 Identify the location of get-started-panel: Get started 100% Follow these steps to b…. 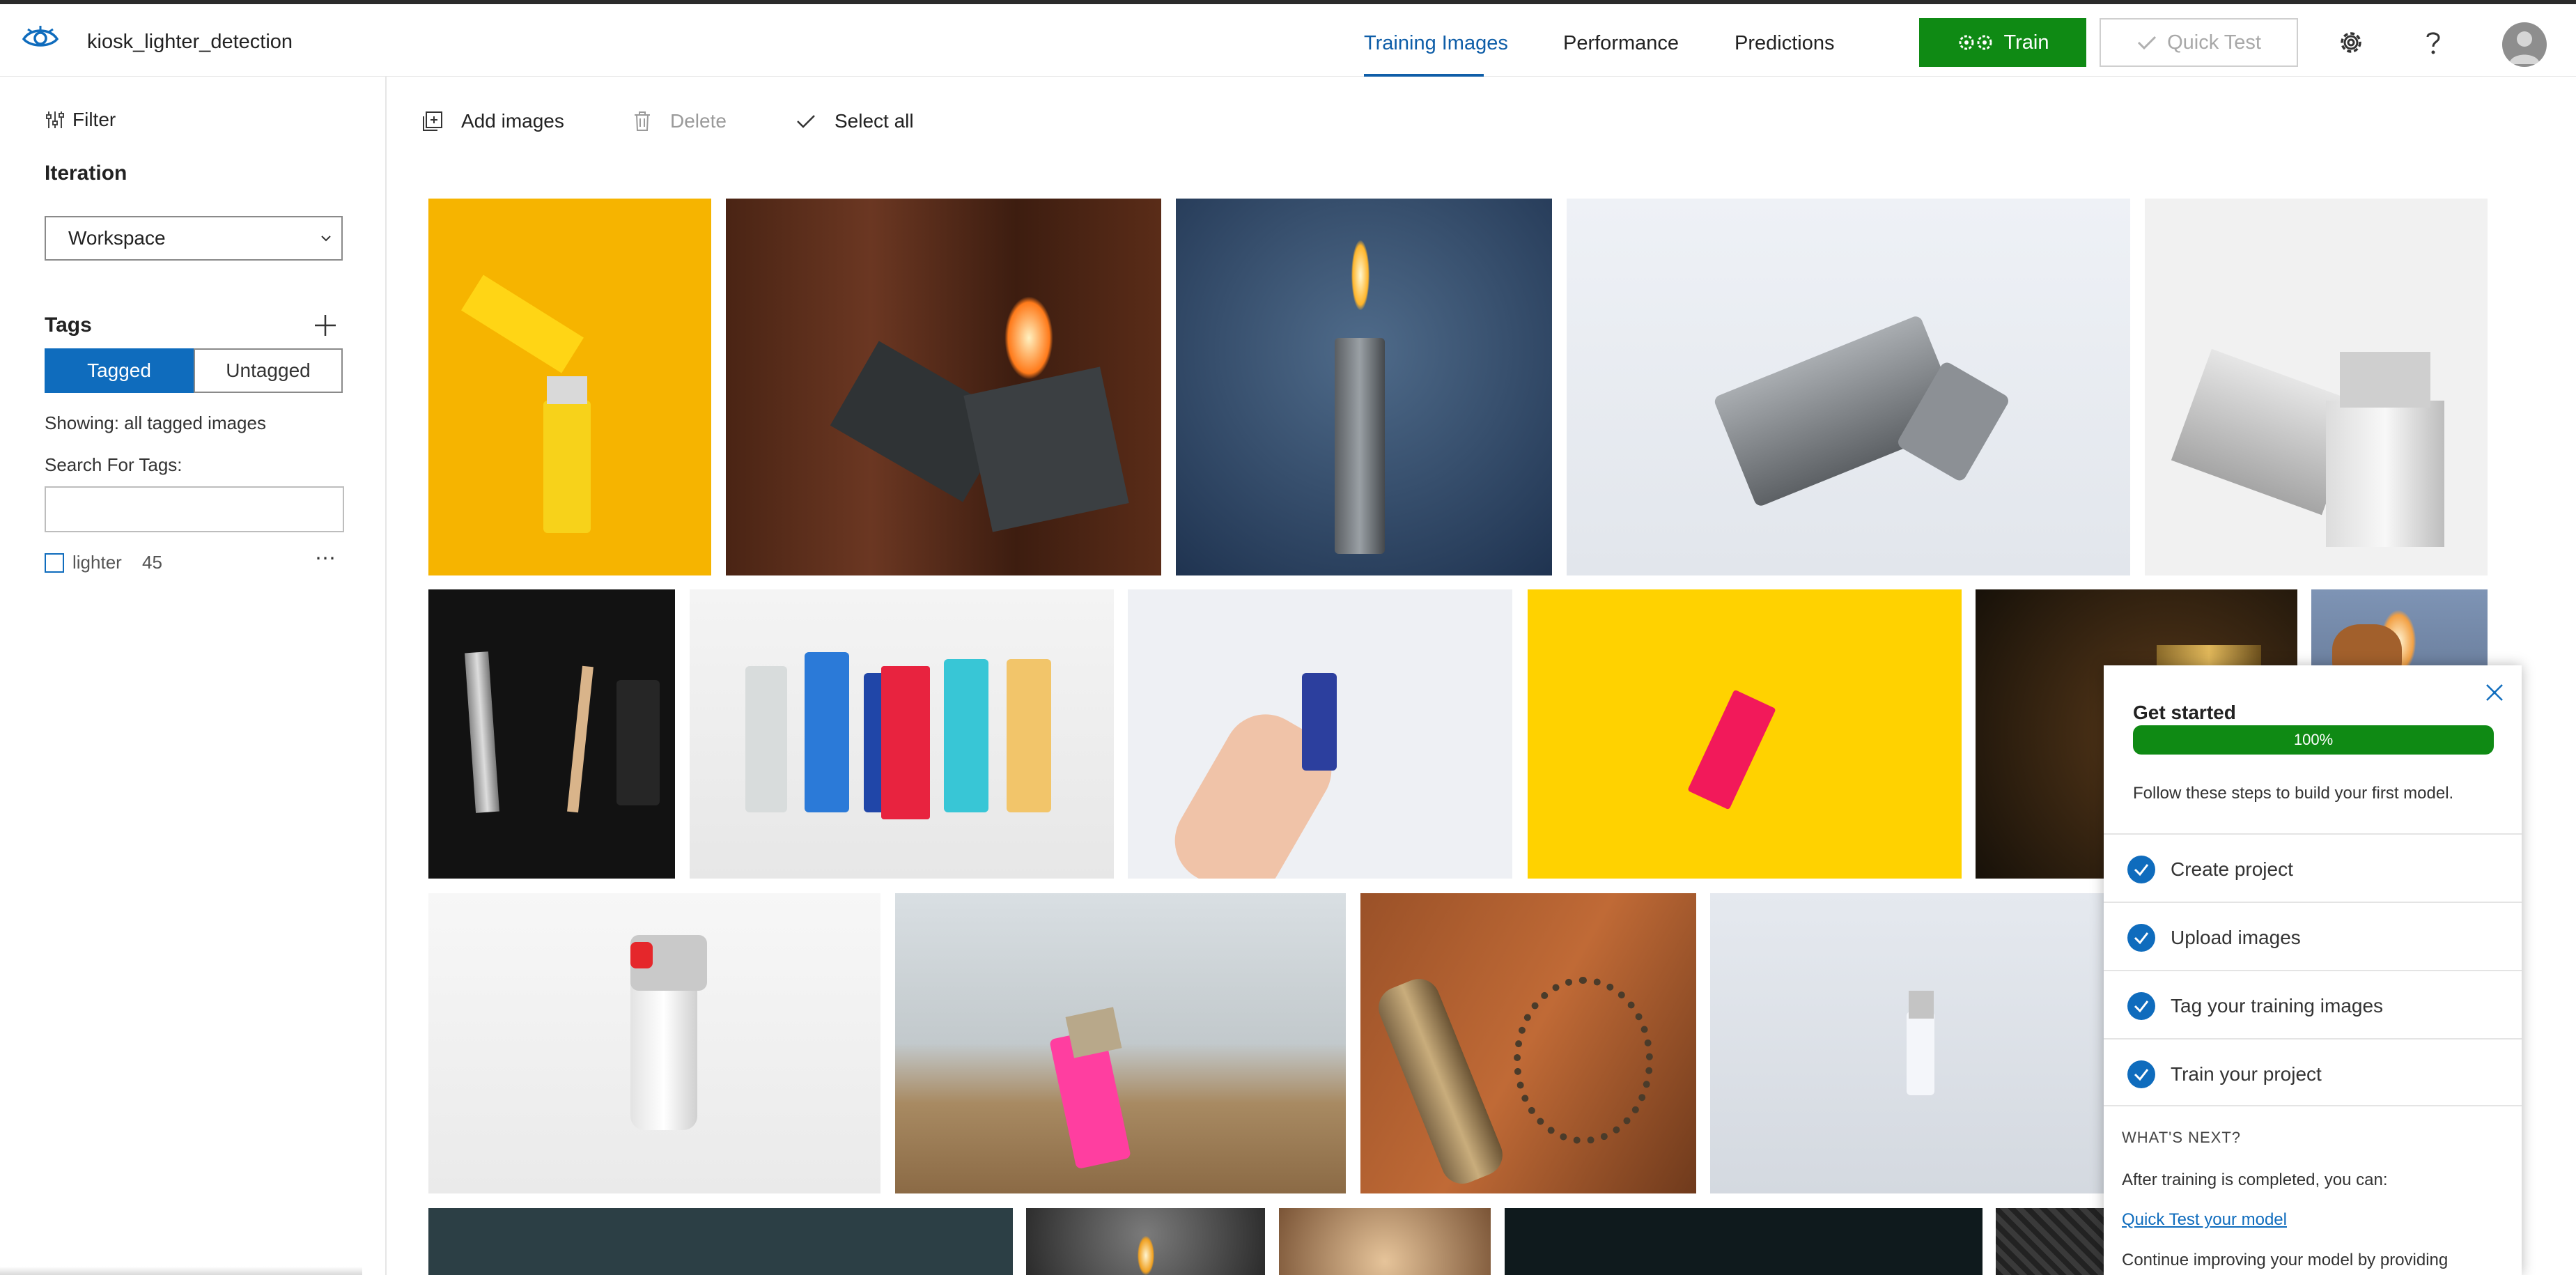
(2313, 970).